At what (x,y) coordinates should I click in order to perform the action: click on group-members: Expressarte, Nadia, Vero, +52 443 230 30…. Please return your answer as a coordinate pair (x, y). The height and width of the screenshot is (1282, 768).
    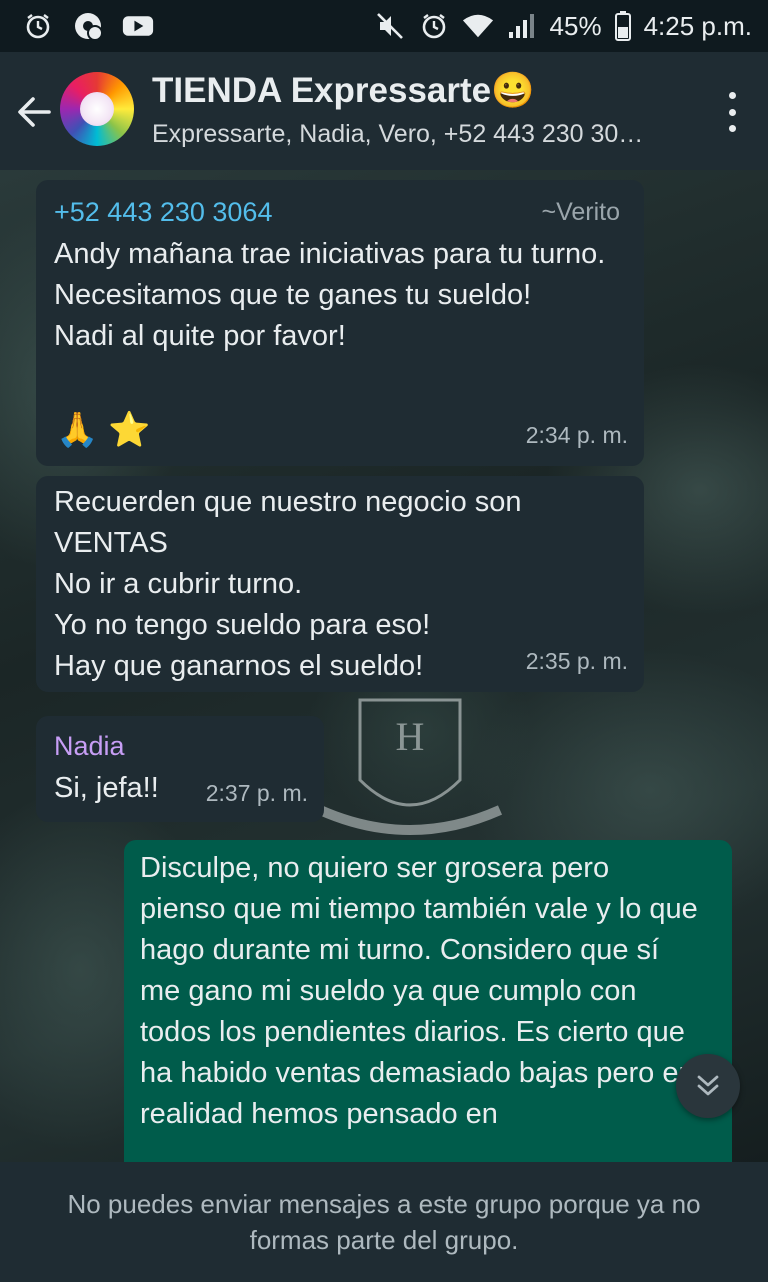
    Looking at the image, I should click on (422, 134).